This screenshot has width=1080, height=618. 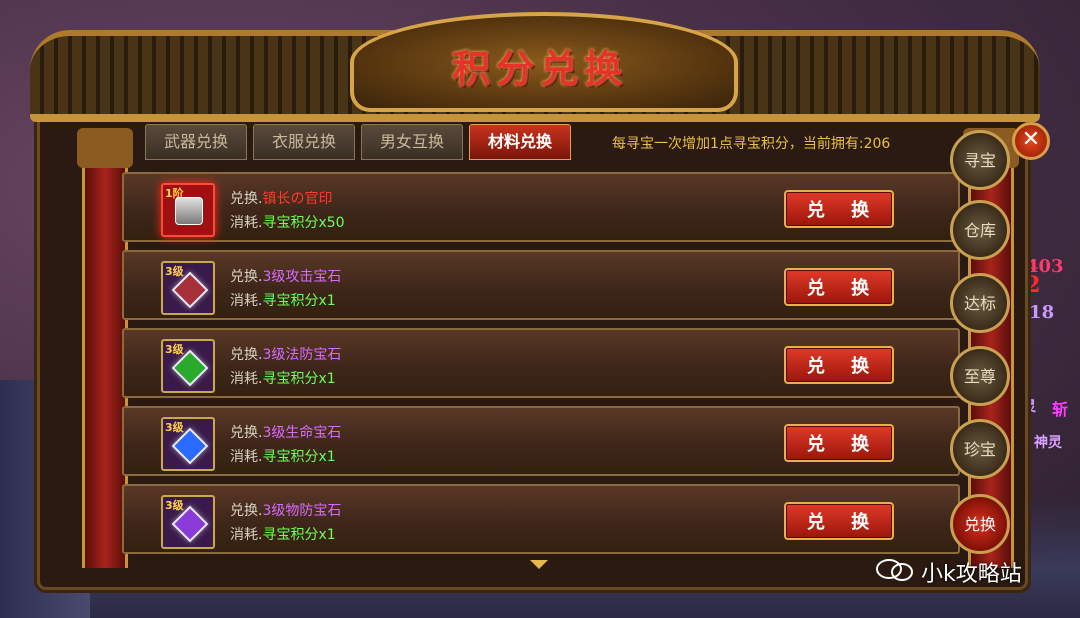 I want to click on wechat-icon, so click(x=894, y=570).